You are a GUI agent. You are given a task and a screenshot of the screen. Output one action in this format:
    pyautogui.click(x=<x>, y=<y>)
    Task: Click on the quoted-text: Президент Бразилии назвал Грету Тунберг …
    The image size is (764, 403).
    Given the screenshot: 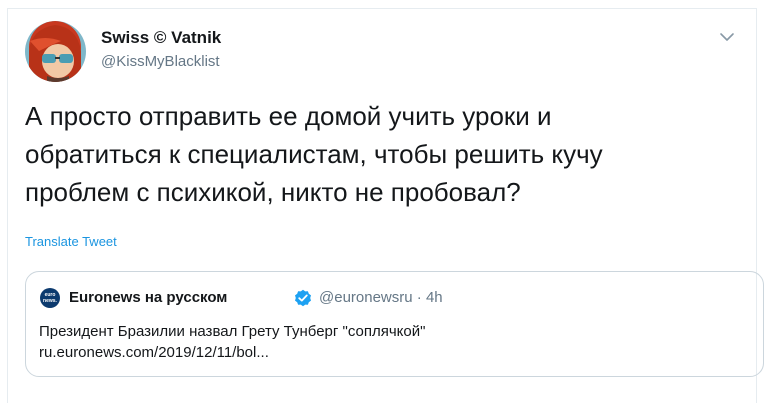 What is the action you would take?
    pyautogui.click(x=232, y=342)
    